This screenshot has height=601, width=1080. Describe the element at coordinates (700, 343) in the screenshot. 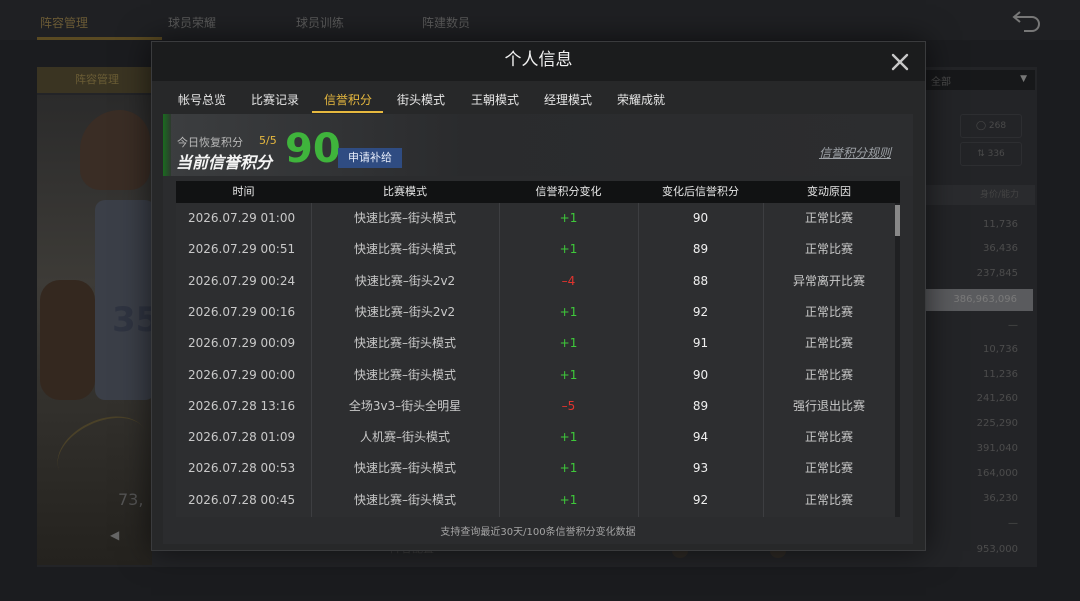

I see `cell-after: 91` at that location.